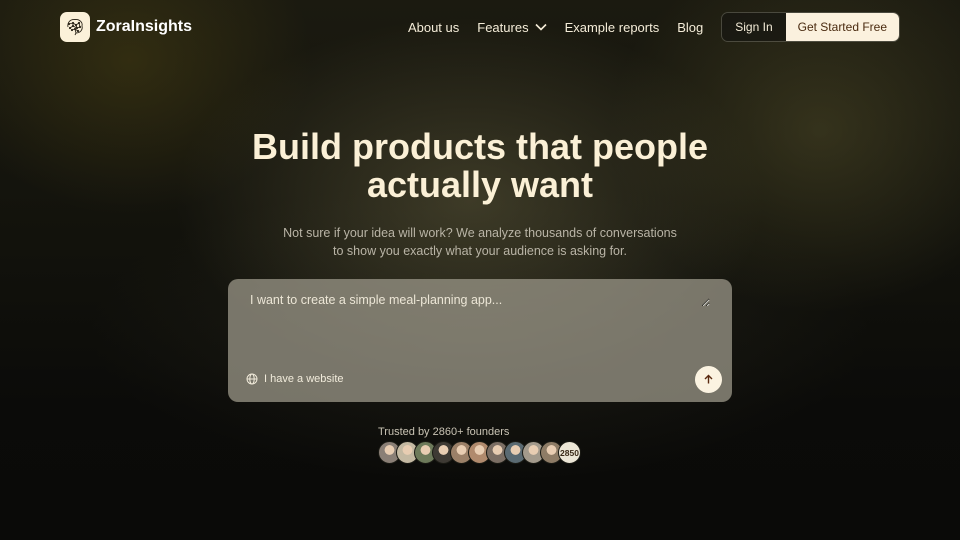 This screenshot has height=540, width=960. I want to click on nav-link-about: About us, so click(433, 27).